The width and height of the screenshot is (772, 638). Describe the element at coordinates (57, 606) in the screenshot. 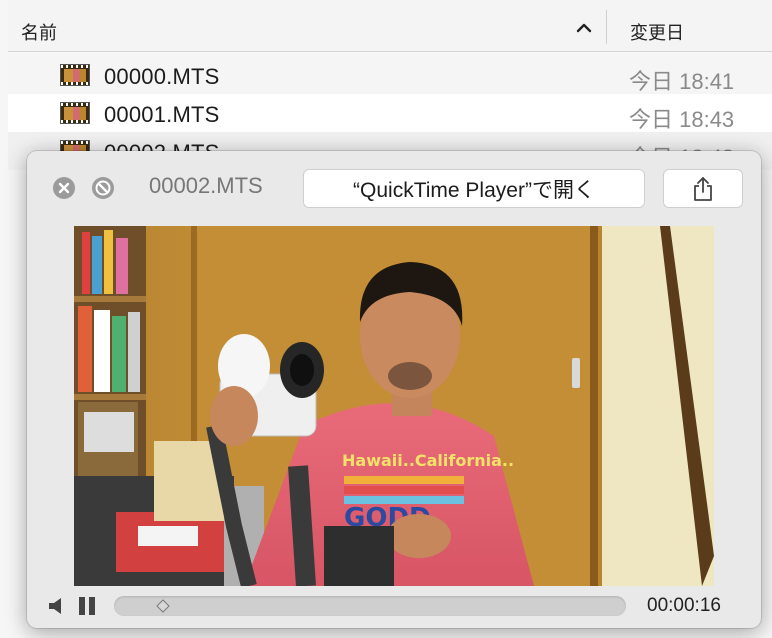

I see `speaker-icon` at that location.